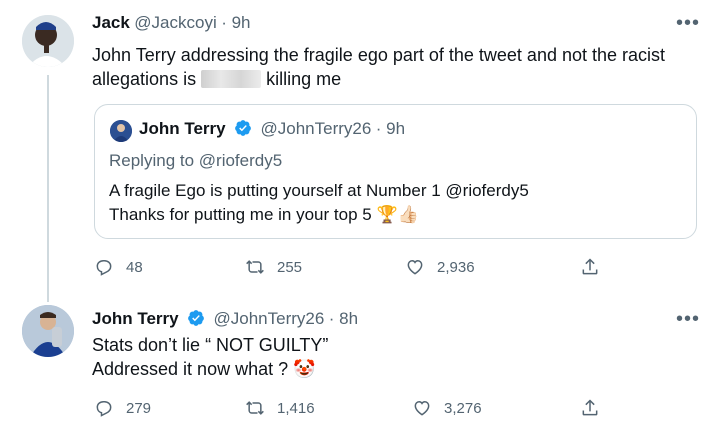 The image size is (720, 433). I want to click on avatar-jack, so click(48, 41).